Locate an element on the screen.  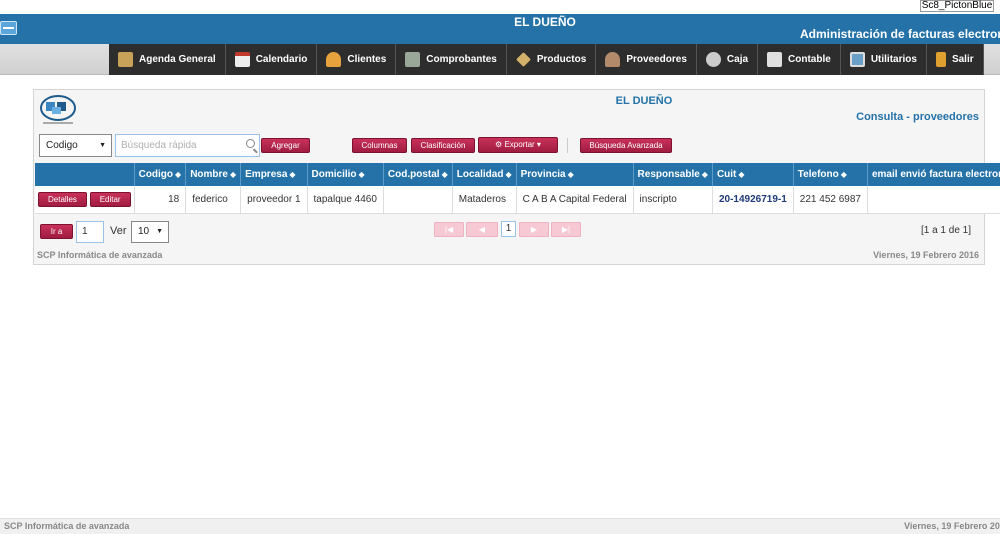
details-button: Detalles is located at coordinates (62, 199).